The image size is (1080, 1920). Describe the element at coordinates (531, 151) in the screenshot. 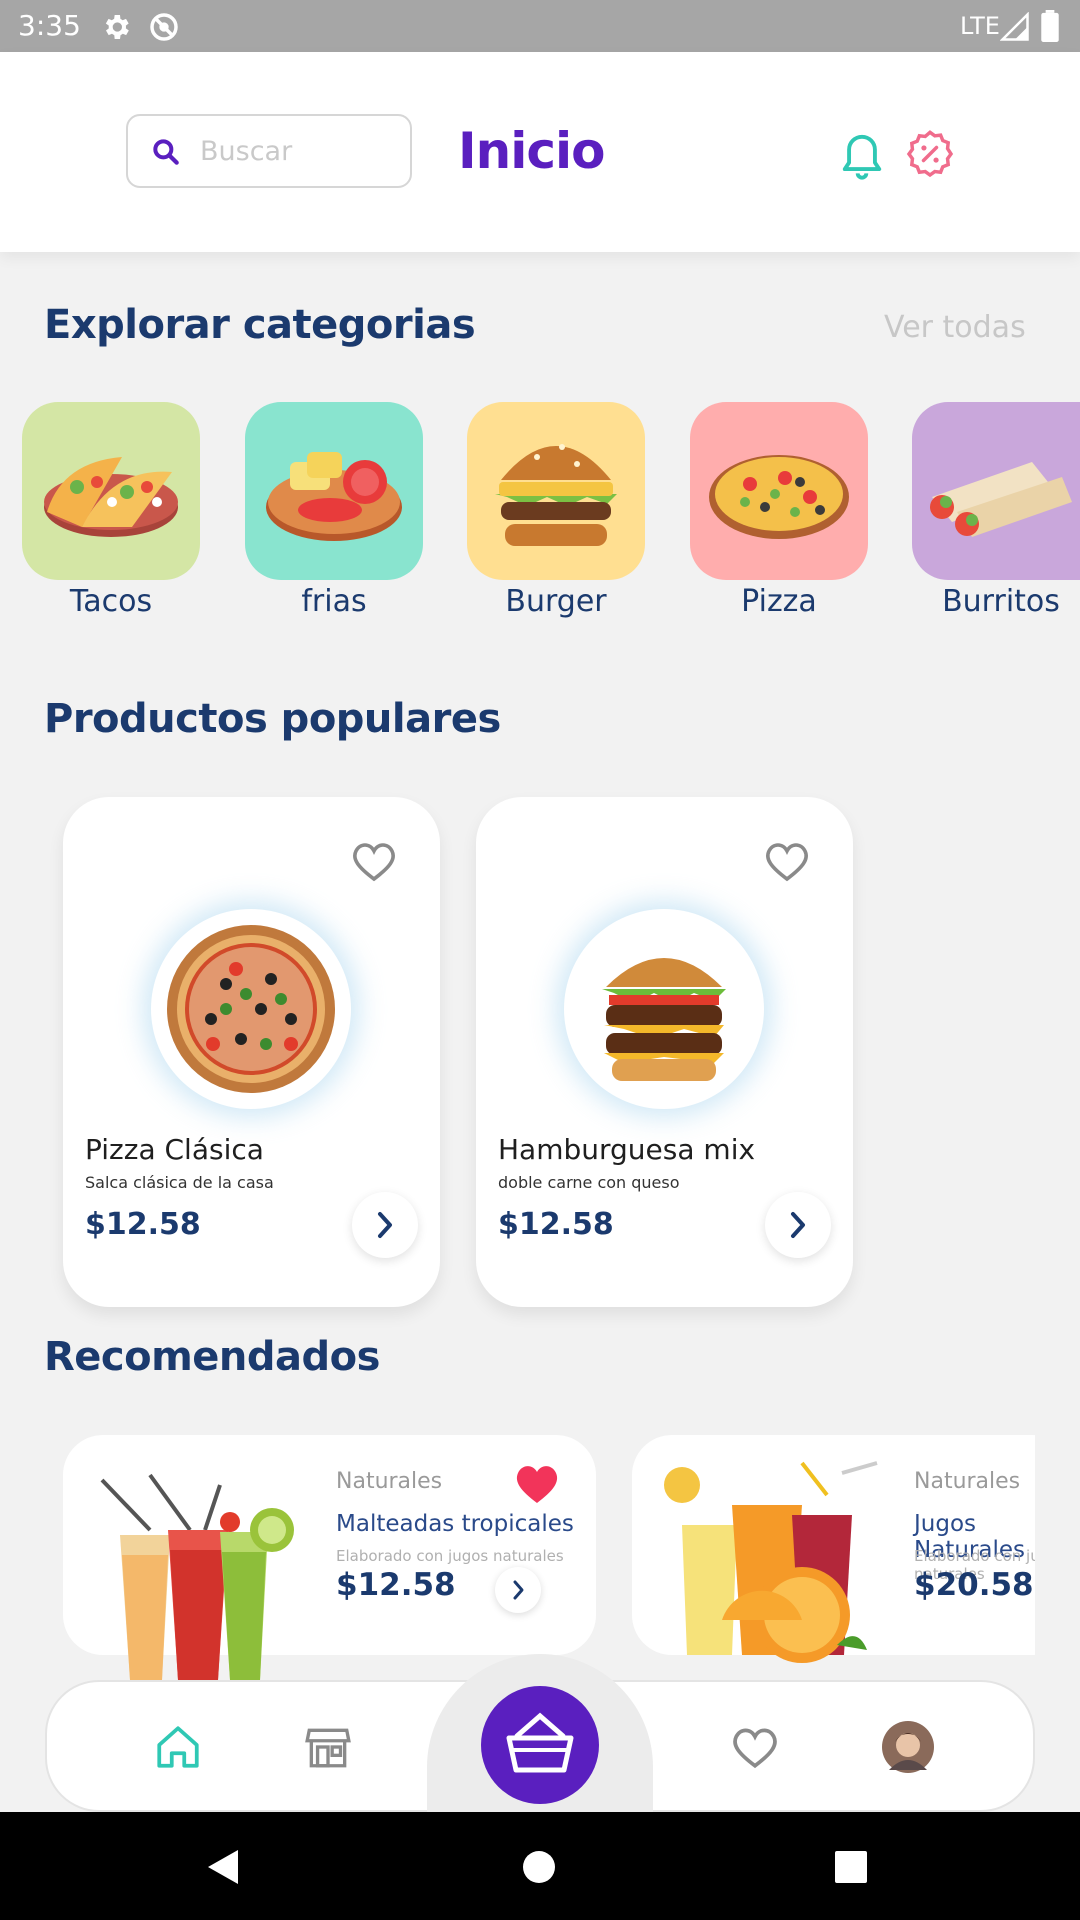

I see `page-title: Inicio` at that location.